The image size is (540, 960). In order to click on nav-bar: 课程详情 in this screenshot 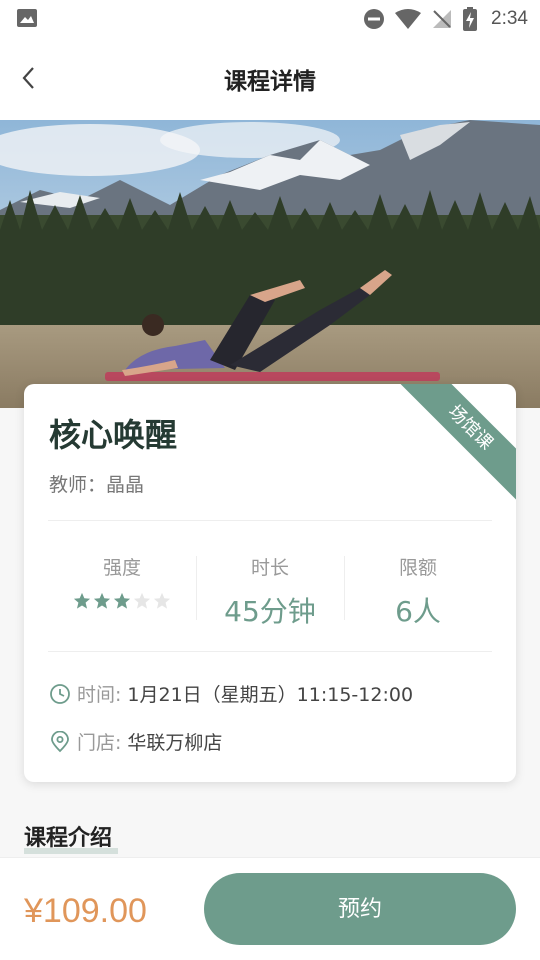, I will do `click(270, 79)`.